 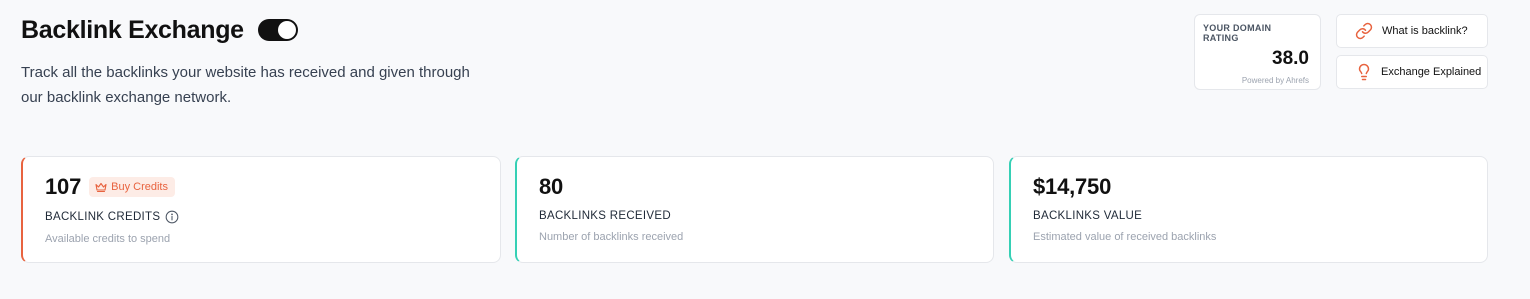 What do you see at coordinates (611, 237) in the screenshot?
I see `backlinks-received-description: Number of backlinks received` at bounding box center [611, 237].